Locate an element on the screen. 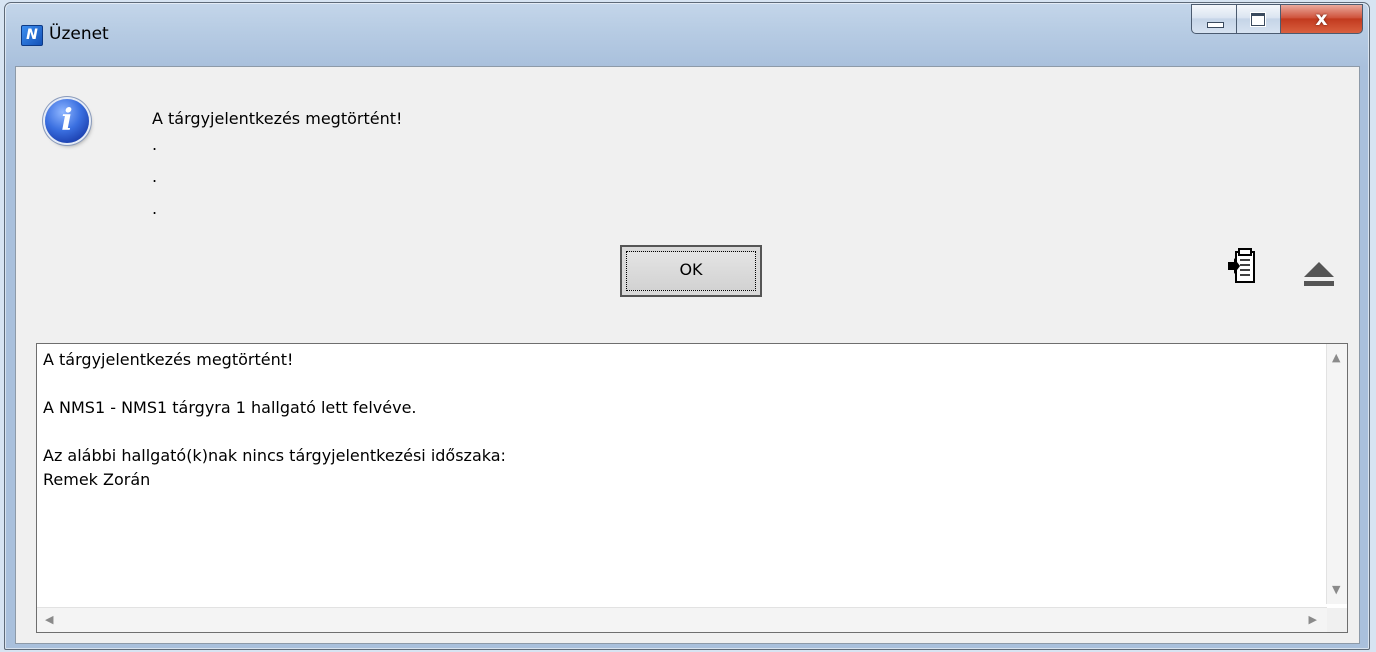 The image size is (1376, 652). scroll-down-icon: ▼ is located at coordinates (1336, 590).